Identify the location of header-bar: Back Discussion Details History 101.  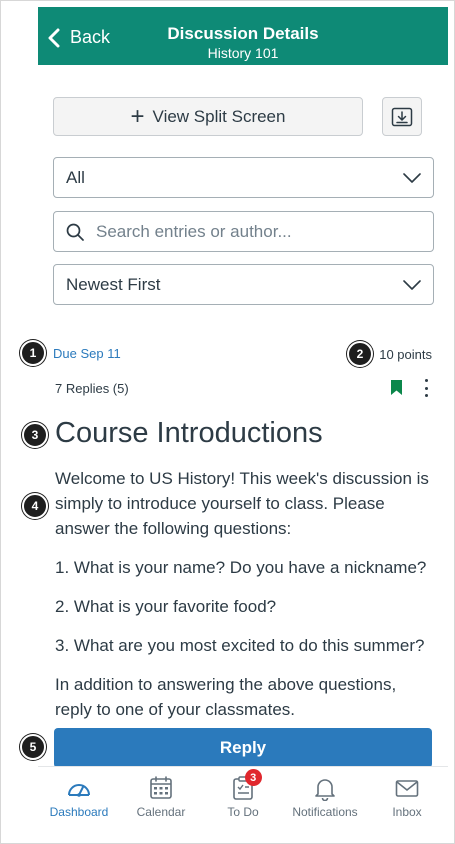
(243, 36).